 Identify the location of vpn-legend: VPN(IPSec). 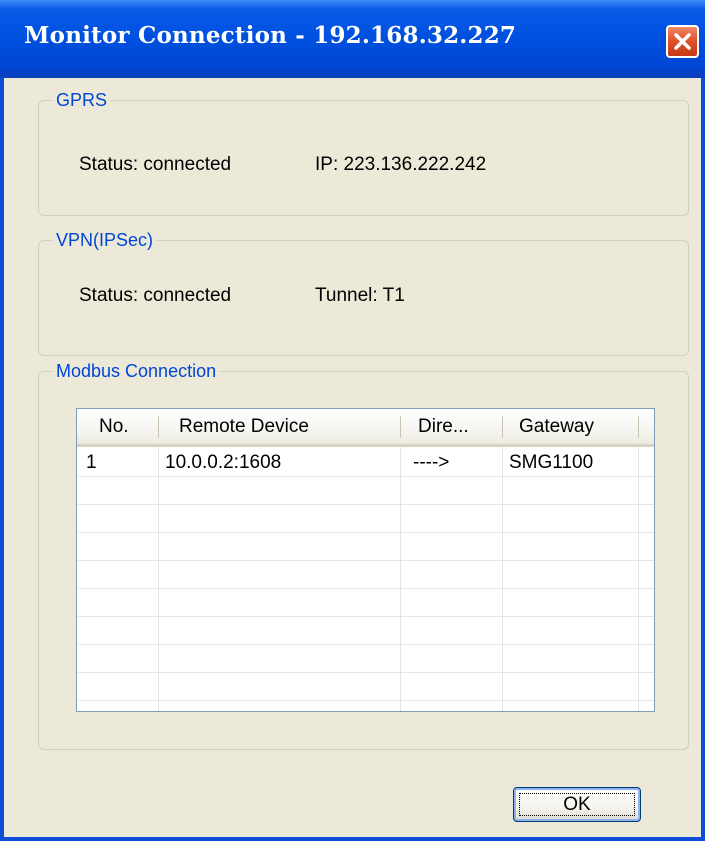
(105, 240).